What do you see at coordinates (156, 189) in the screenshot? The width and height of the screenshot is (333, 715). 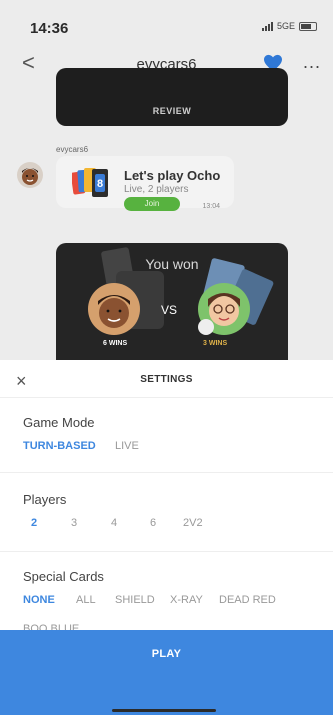 I see `invite-subtitle: Live, 2 players` at bounding box center [156, 189].